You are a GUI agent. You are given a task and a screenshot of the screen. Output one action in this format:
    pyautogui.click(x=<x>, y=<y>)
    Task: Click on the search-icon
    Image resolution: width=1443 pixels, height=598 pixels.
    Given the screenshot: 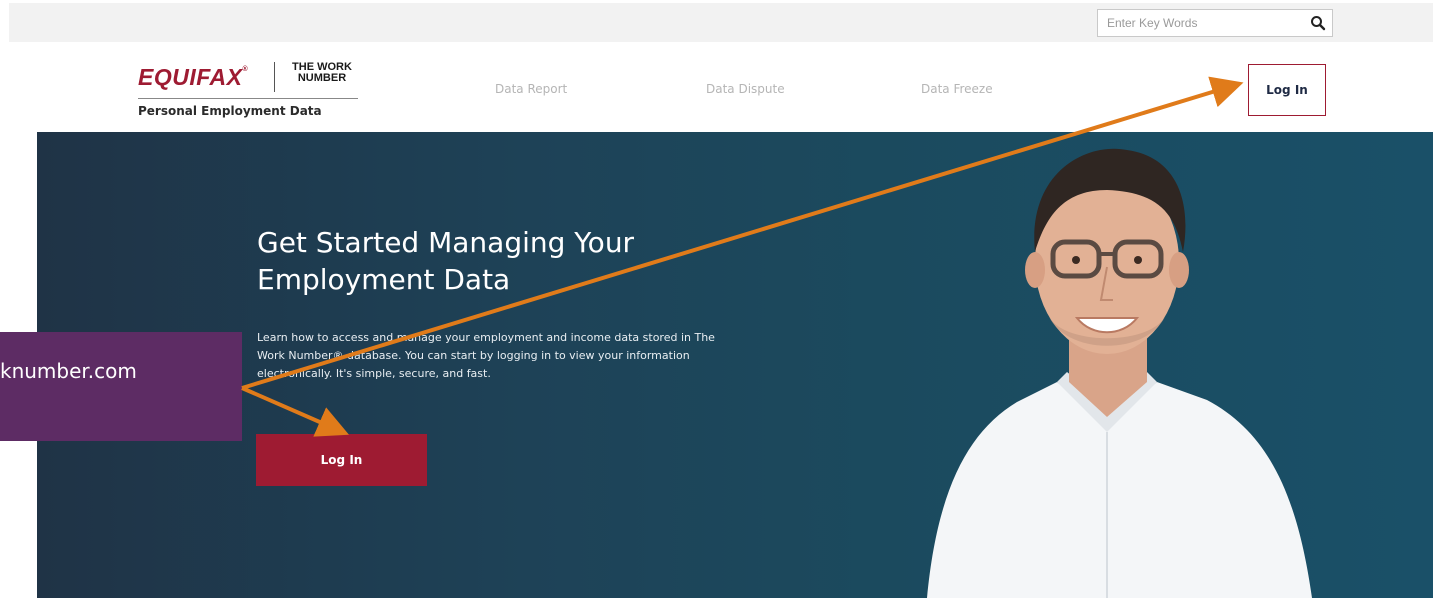 What is the action you would take?
    pyautogui.click(x=1318, y=23)
    